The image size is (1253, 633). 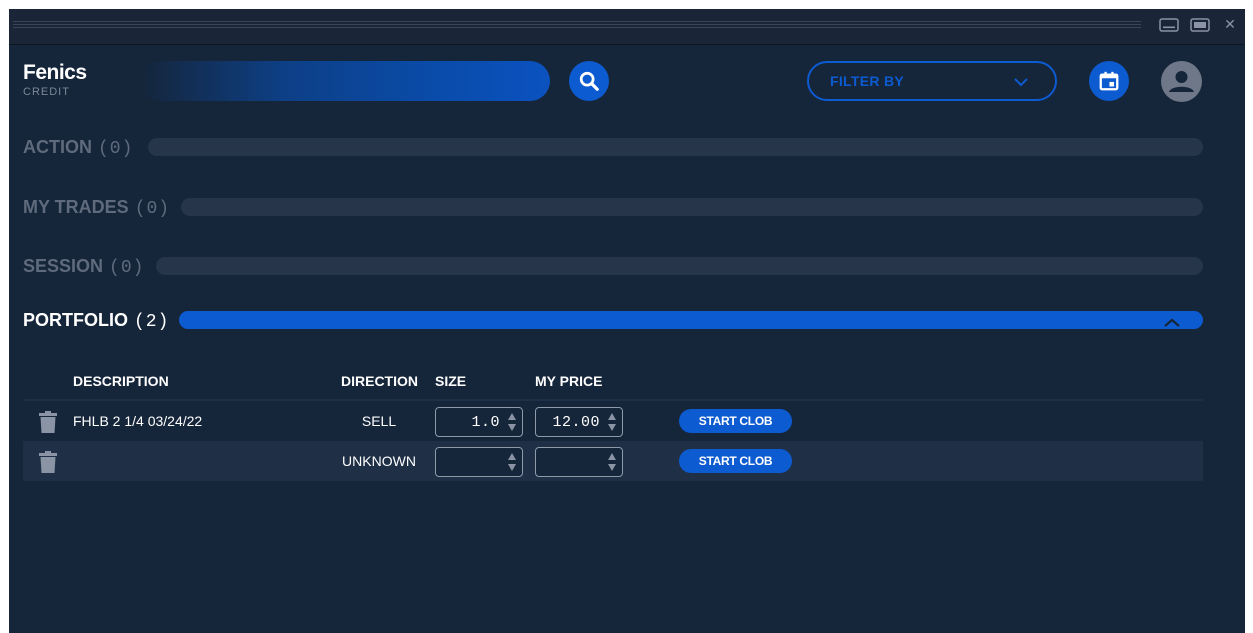 What do you see at coordinates (379, 461) in the screenshot?
I see `row-direction: UNKNOWN` at bounding box center [379, 461].